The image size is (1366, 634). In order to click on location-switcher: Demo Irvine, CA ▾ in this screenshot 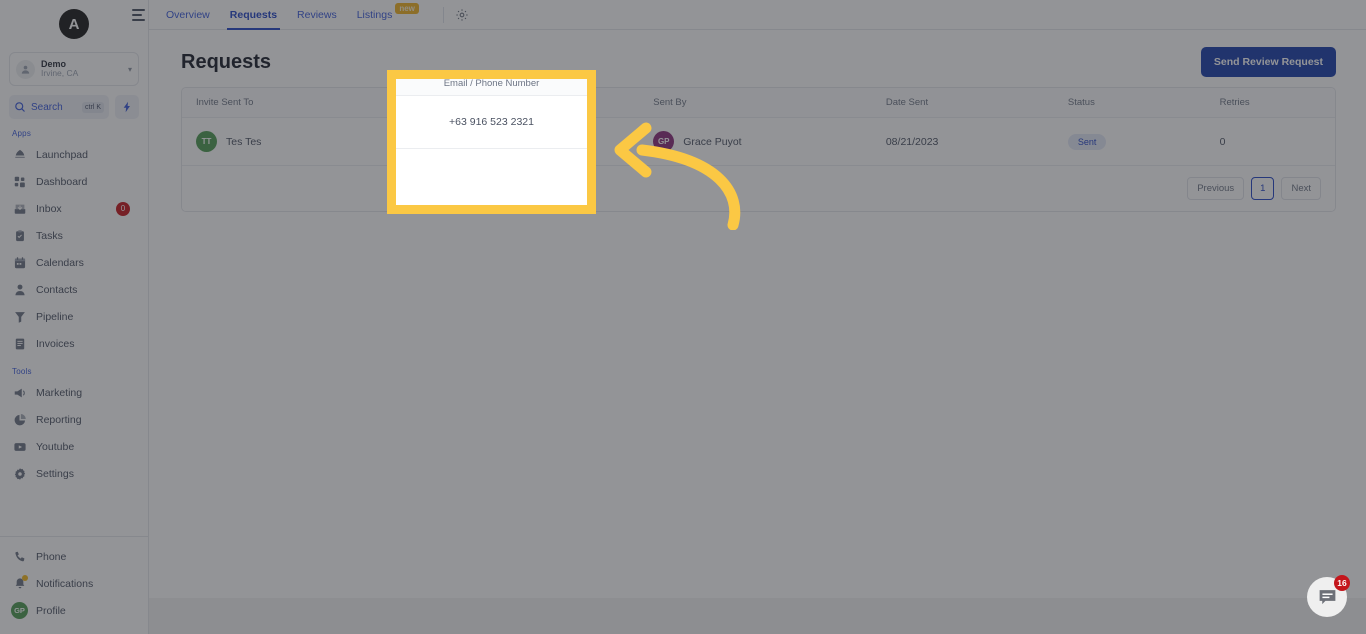, I will do `click(74, 69)`.